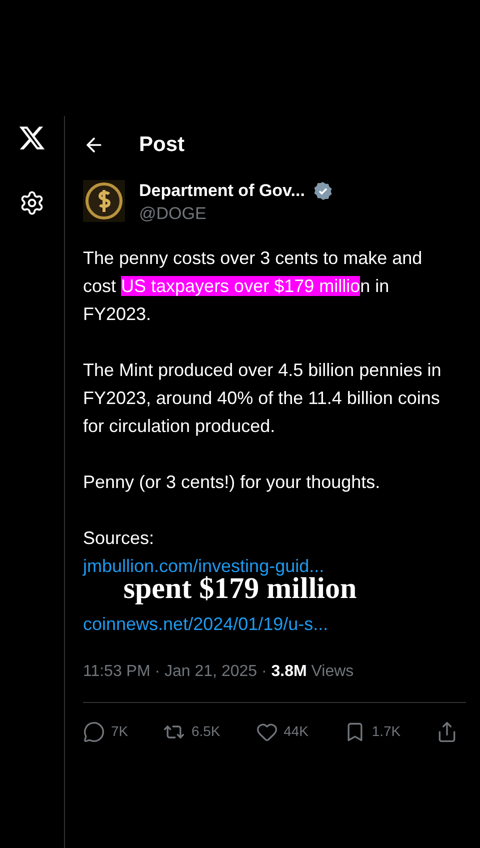 This screenshot has height=848, width=480. Describe the element at coordinates (173, 214) in the screenshot. I see `author-handle: @DOGE` at that location.